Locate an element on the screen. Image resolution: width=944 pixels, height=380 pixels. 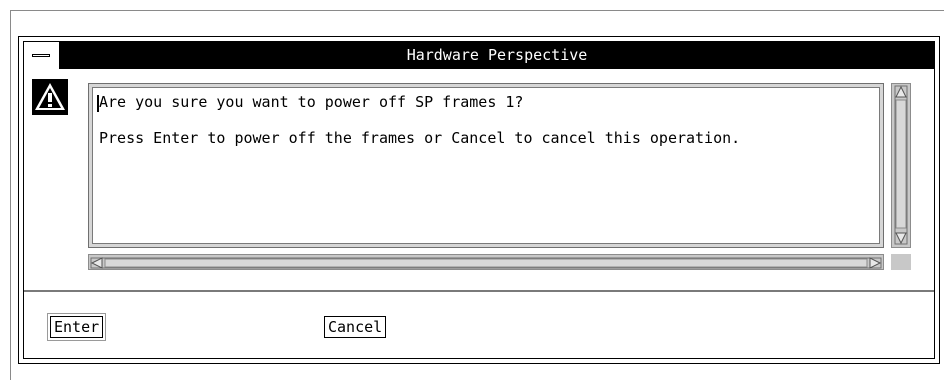
horizontal-scrollbar-graphic is located at coordinates (486, 263).